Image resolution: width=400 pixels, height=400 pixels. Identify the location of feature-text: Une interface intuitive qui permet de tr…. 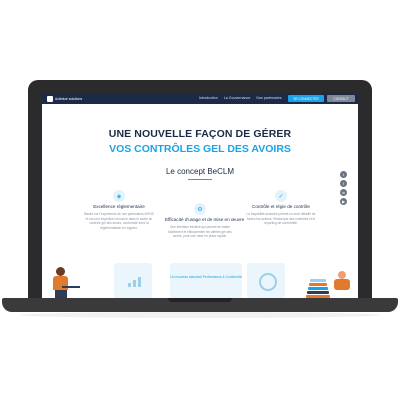
(200, 232).